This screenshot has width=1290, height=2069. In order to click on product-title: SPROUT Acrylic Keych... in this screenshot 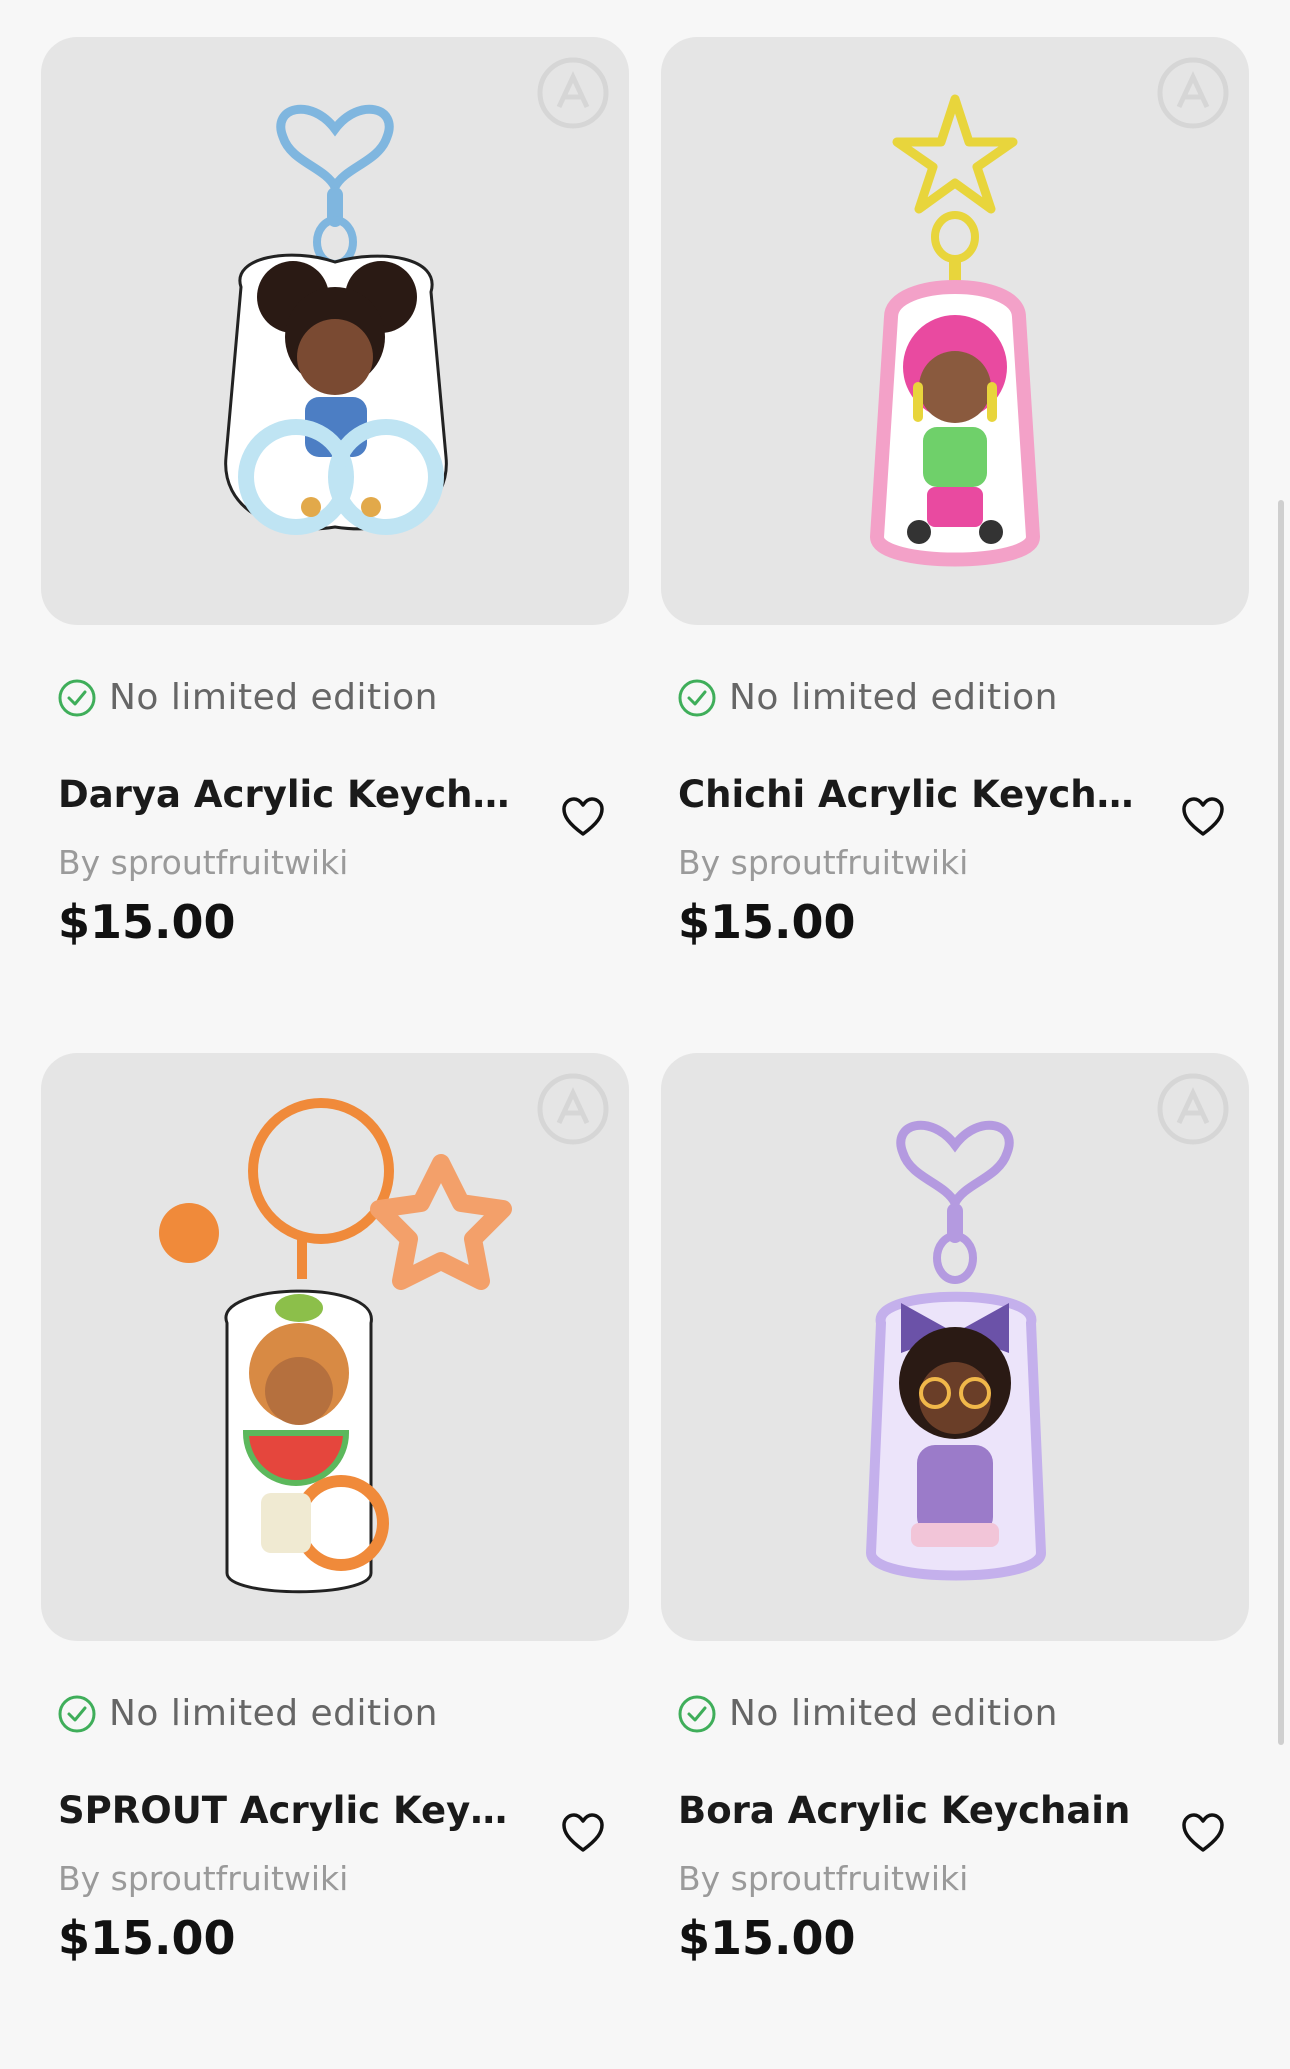, I will do `click(293, 1810)`.